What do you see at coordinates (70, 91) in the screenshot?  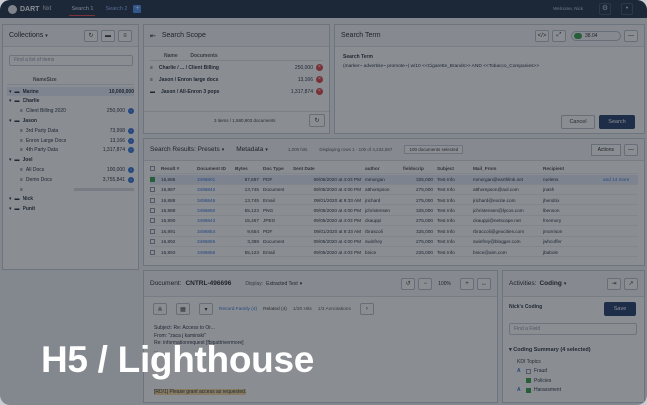 I see `collection-row: ▾ ▬ Marine 10,000,000` at bounding box center [70, 91].